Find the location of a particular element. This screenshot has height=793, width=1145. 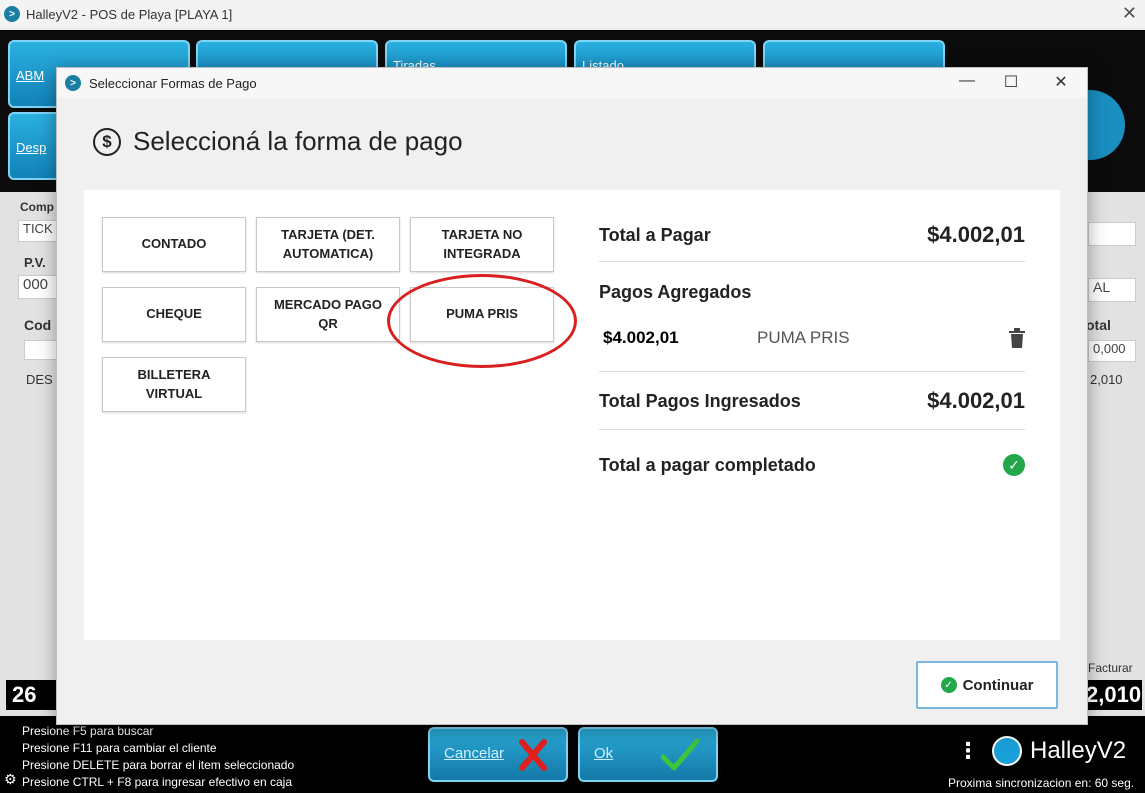

dollar-icon: $ is located at coordinates (107, 141).